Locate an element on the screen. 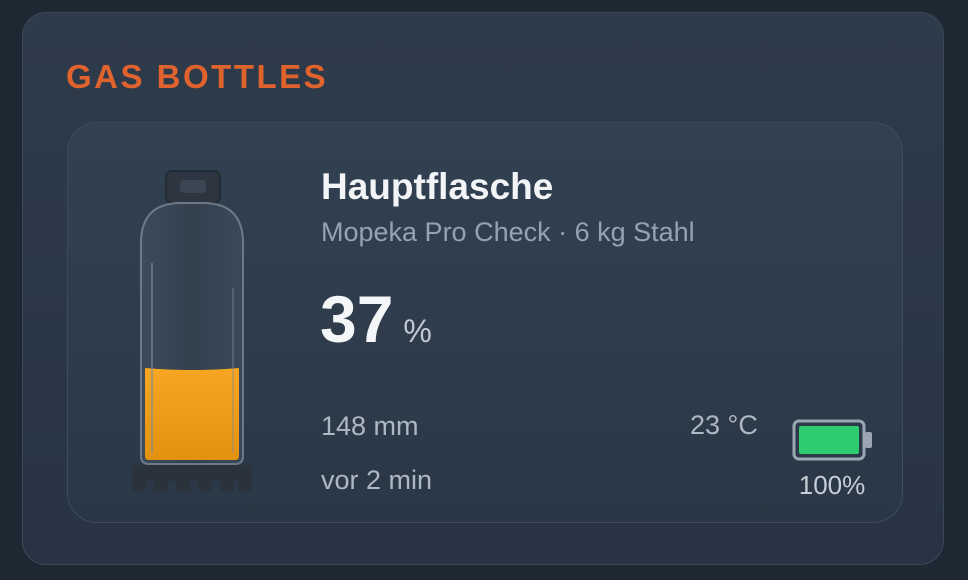 The height and width of the screenshot is (580, 968). bottle-base is located at coordinates (192, 473).